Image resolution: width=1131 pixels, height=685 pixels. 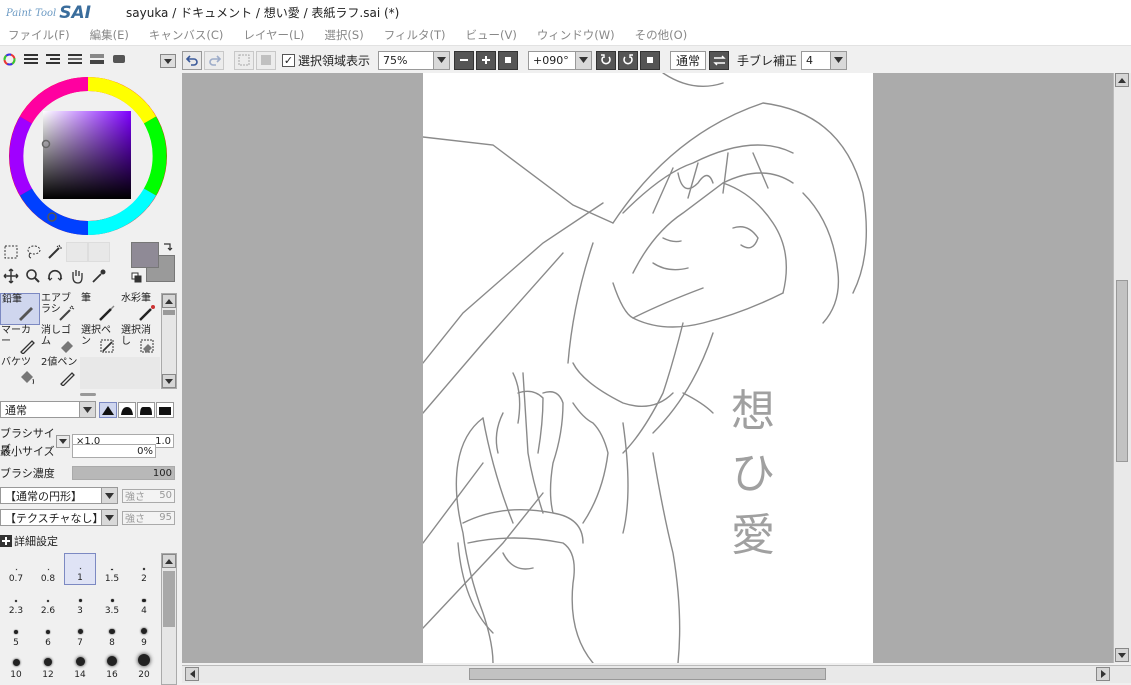 What do you see at coordinates (492, 35) in the screenshot?
I see `menu-view: ビュー(V)` at bounding box center [492, 35].